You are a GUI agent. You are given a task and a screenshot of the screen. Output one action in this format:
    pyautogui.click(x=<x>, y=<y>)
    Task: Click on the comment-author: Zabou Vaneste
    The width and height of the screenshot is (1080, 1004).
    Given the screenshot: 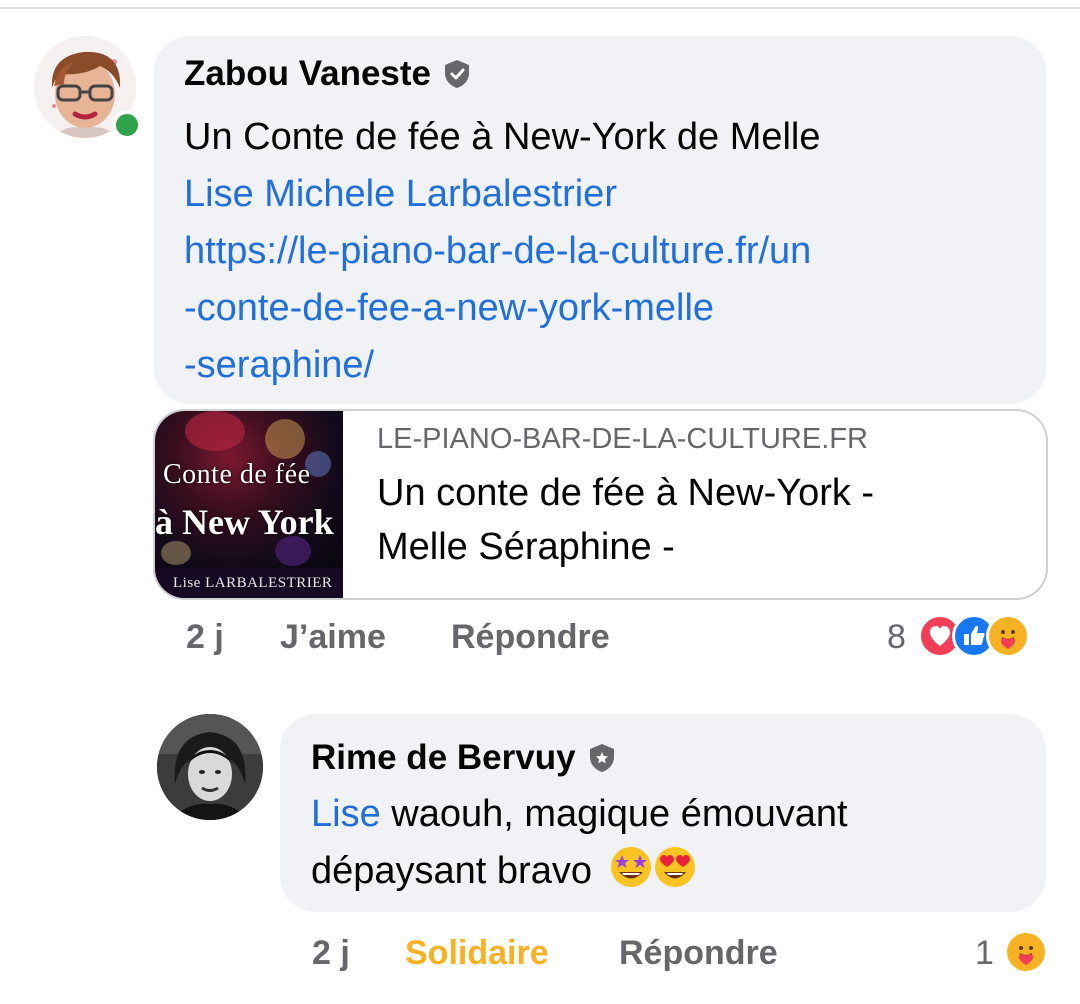 What is the action you would take?
    pyautogui.click(x=327, y=74)
    